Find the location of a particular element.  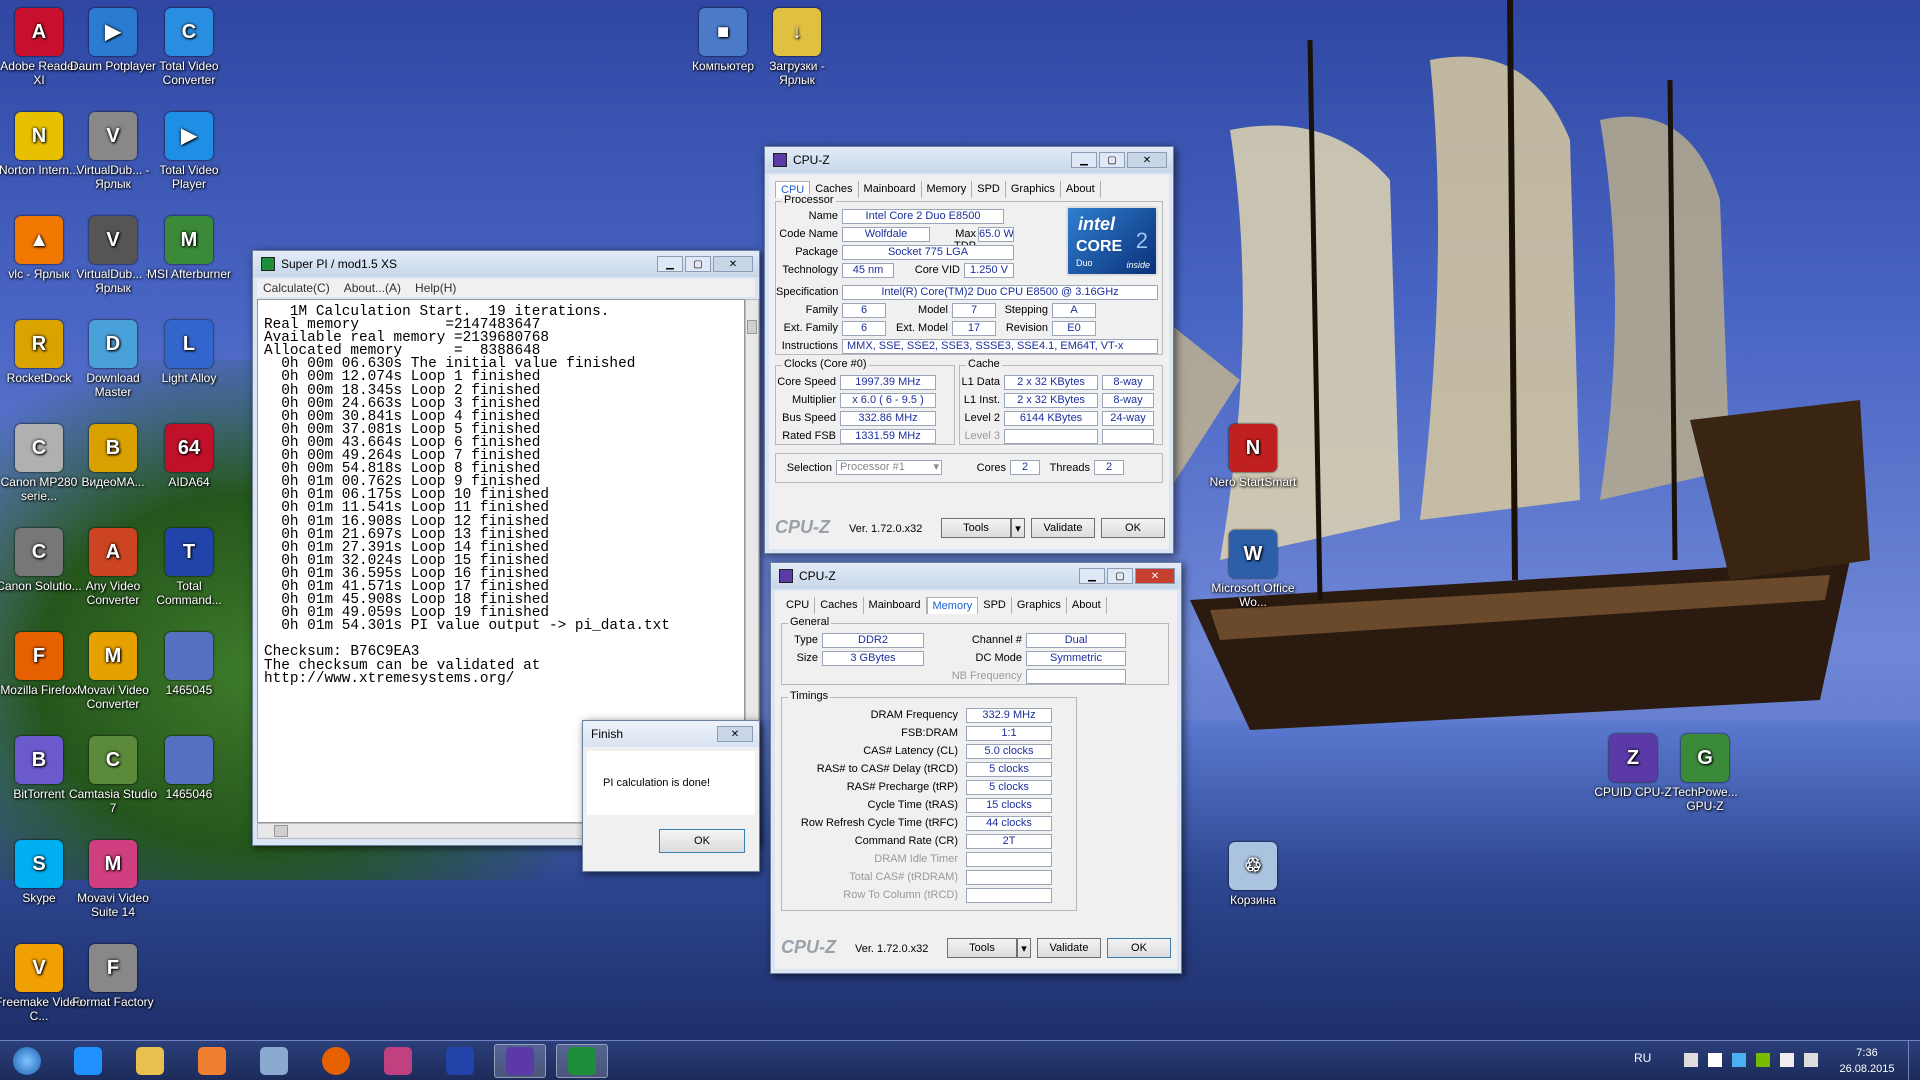

app-icon is located at coordinates (189, 760).